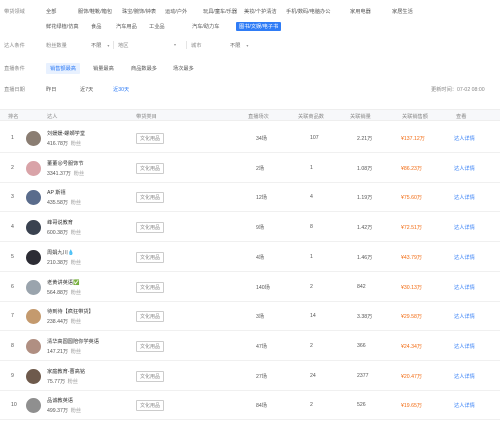 This screenshot has width=500, height=427. Describe the element at coordinates (308, 11) in the screenshot. I see `category-6: 手机/数码/电脑办公` at that location.